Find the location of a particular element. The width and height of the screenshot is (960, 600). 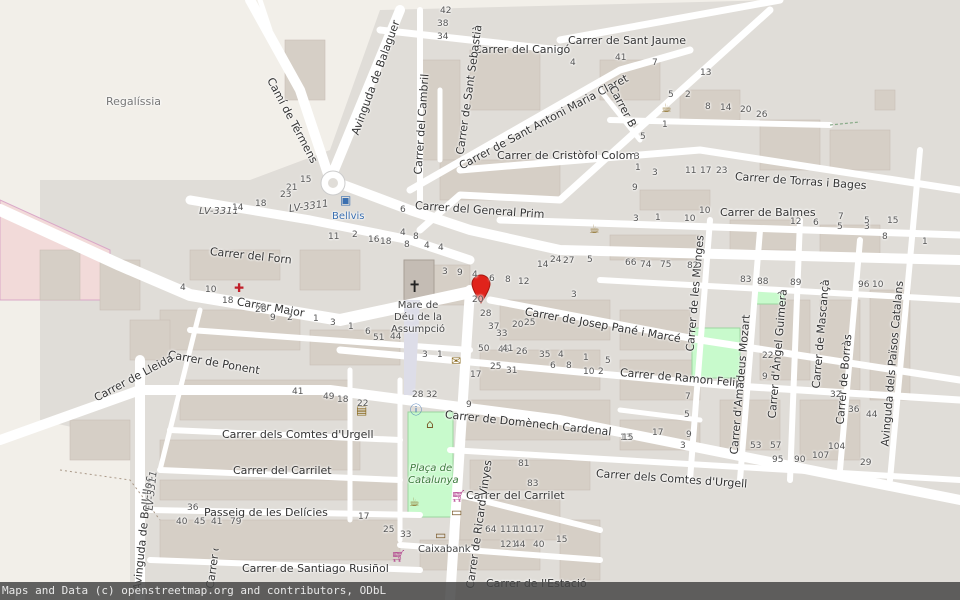

house-number: 53 is located at coordinates (756, 446).